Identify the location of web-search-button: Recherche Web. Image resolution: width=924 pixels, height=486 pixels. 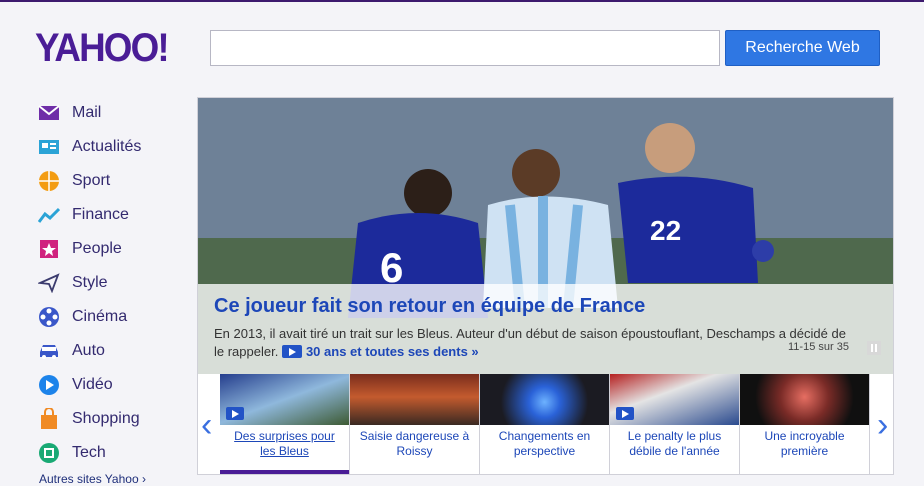
(802, 48).